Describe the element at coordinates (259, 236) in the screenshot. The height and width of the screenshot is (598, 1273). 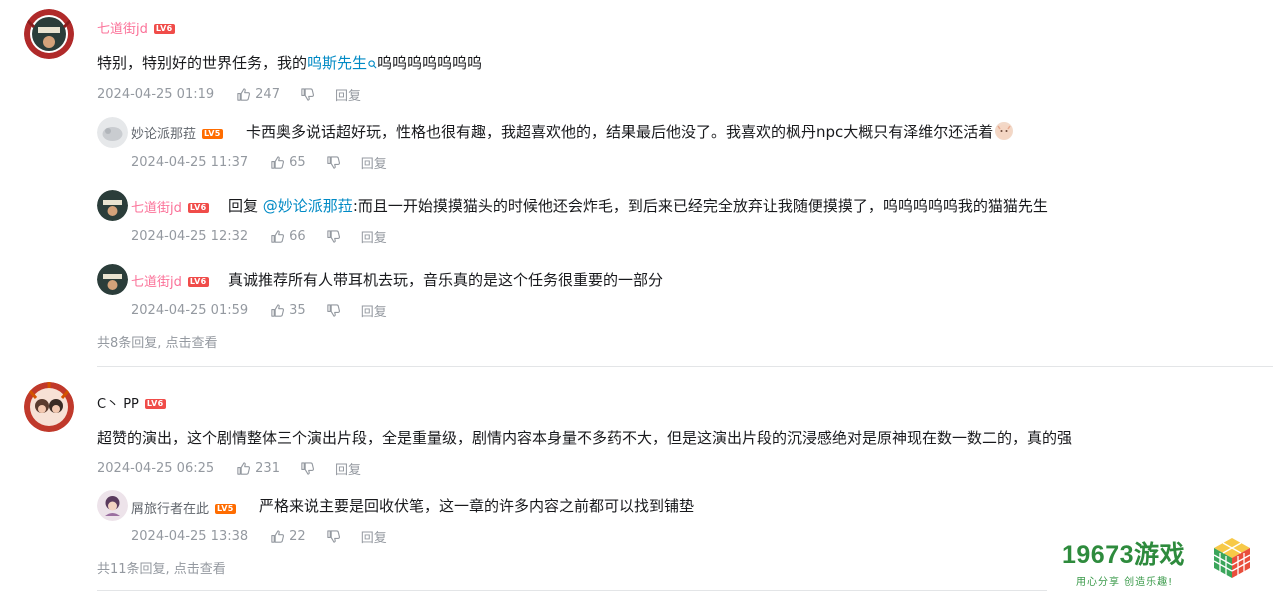
I see `reply-meta: 2024-04-25 12:32 66 回复` at that location.